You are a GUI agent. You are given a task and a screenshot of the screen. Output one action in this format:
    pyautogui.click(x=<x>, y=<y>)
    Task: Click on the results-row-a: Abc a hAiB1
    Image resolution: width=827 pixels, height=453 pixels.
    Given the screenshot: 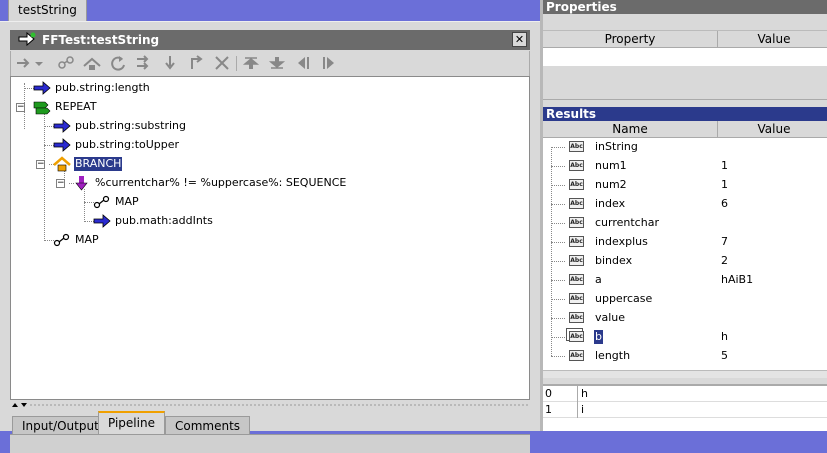 What is the action you would take?
    pyautogui.click(x=685, y=280)
    